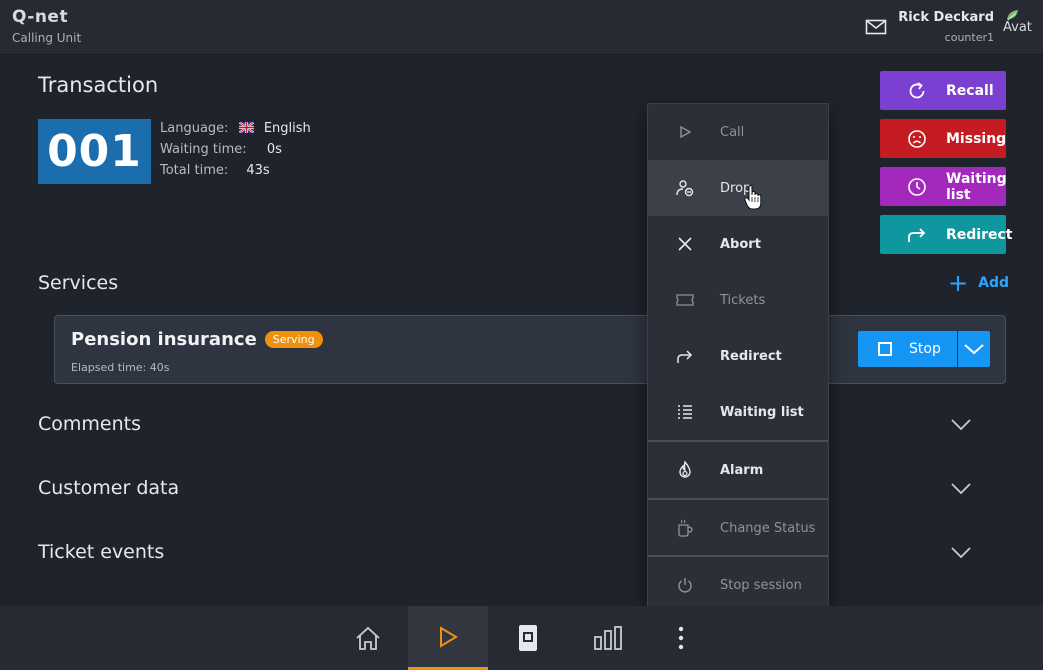 The image size is (1043, 670). What do you see at coordinates (120, 367) in the screenshot?
I see `elapsed-time: Elapsed time: 40s` at bounding box center [120, 367].